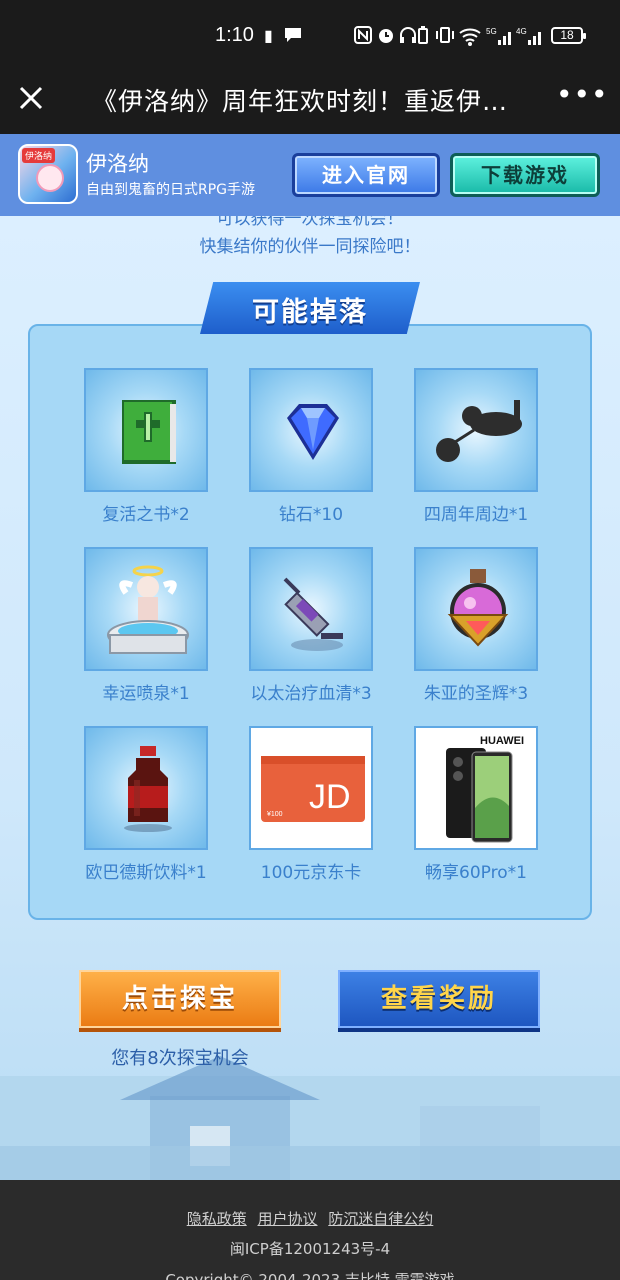 This screenshot has height=1280, width=620. I want to click on battery-small-icon, so click(423, 37).